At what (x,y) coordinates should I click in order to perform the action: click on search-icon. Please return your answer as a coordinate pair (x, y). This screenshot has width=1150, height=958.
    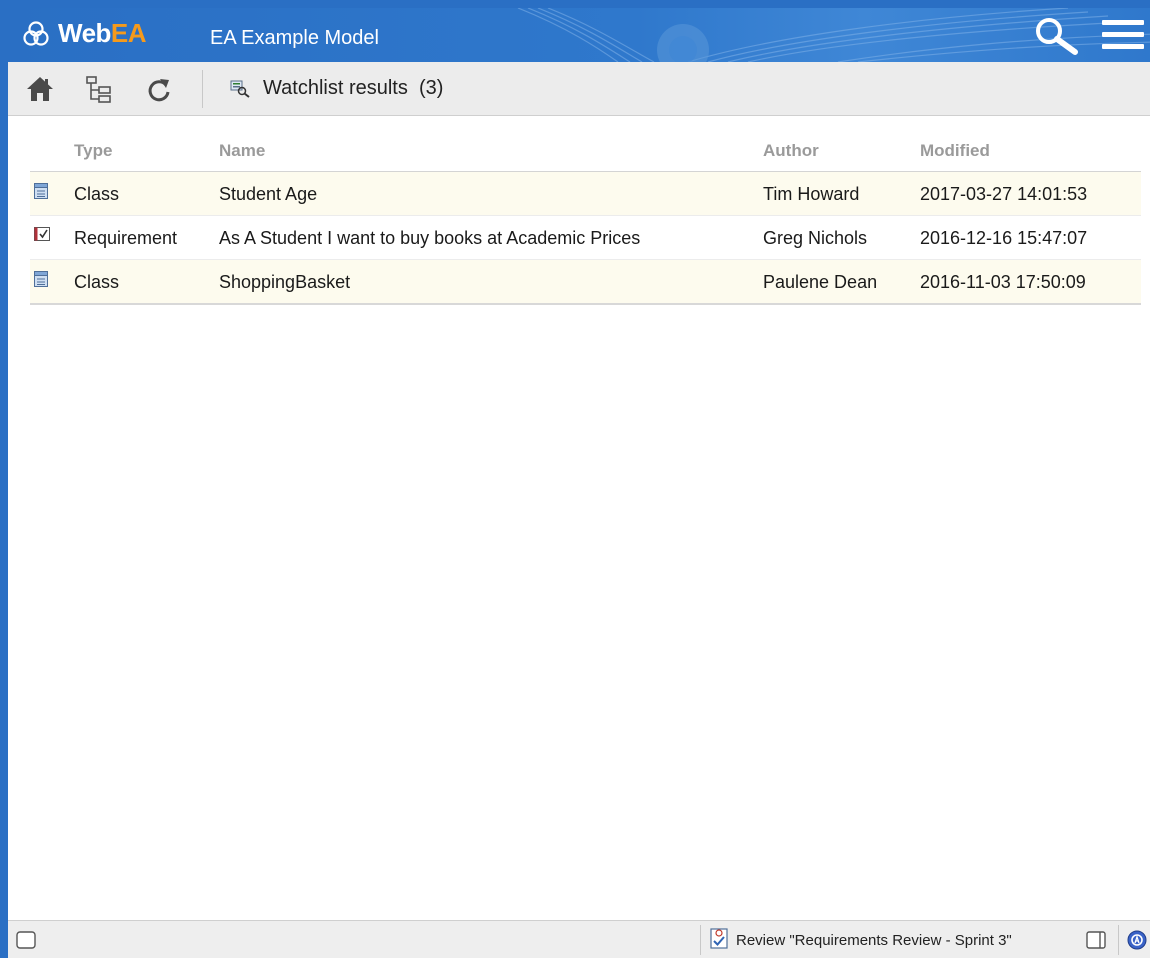
    Looking at the image, I should click on (1057, 36).